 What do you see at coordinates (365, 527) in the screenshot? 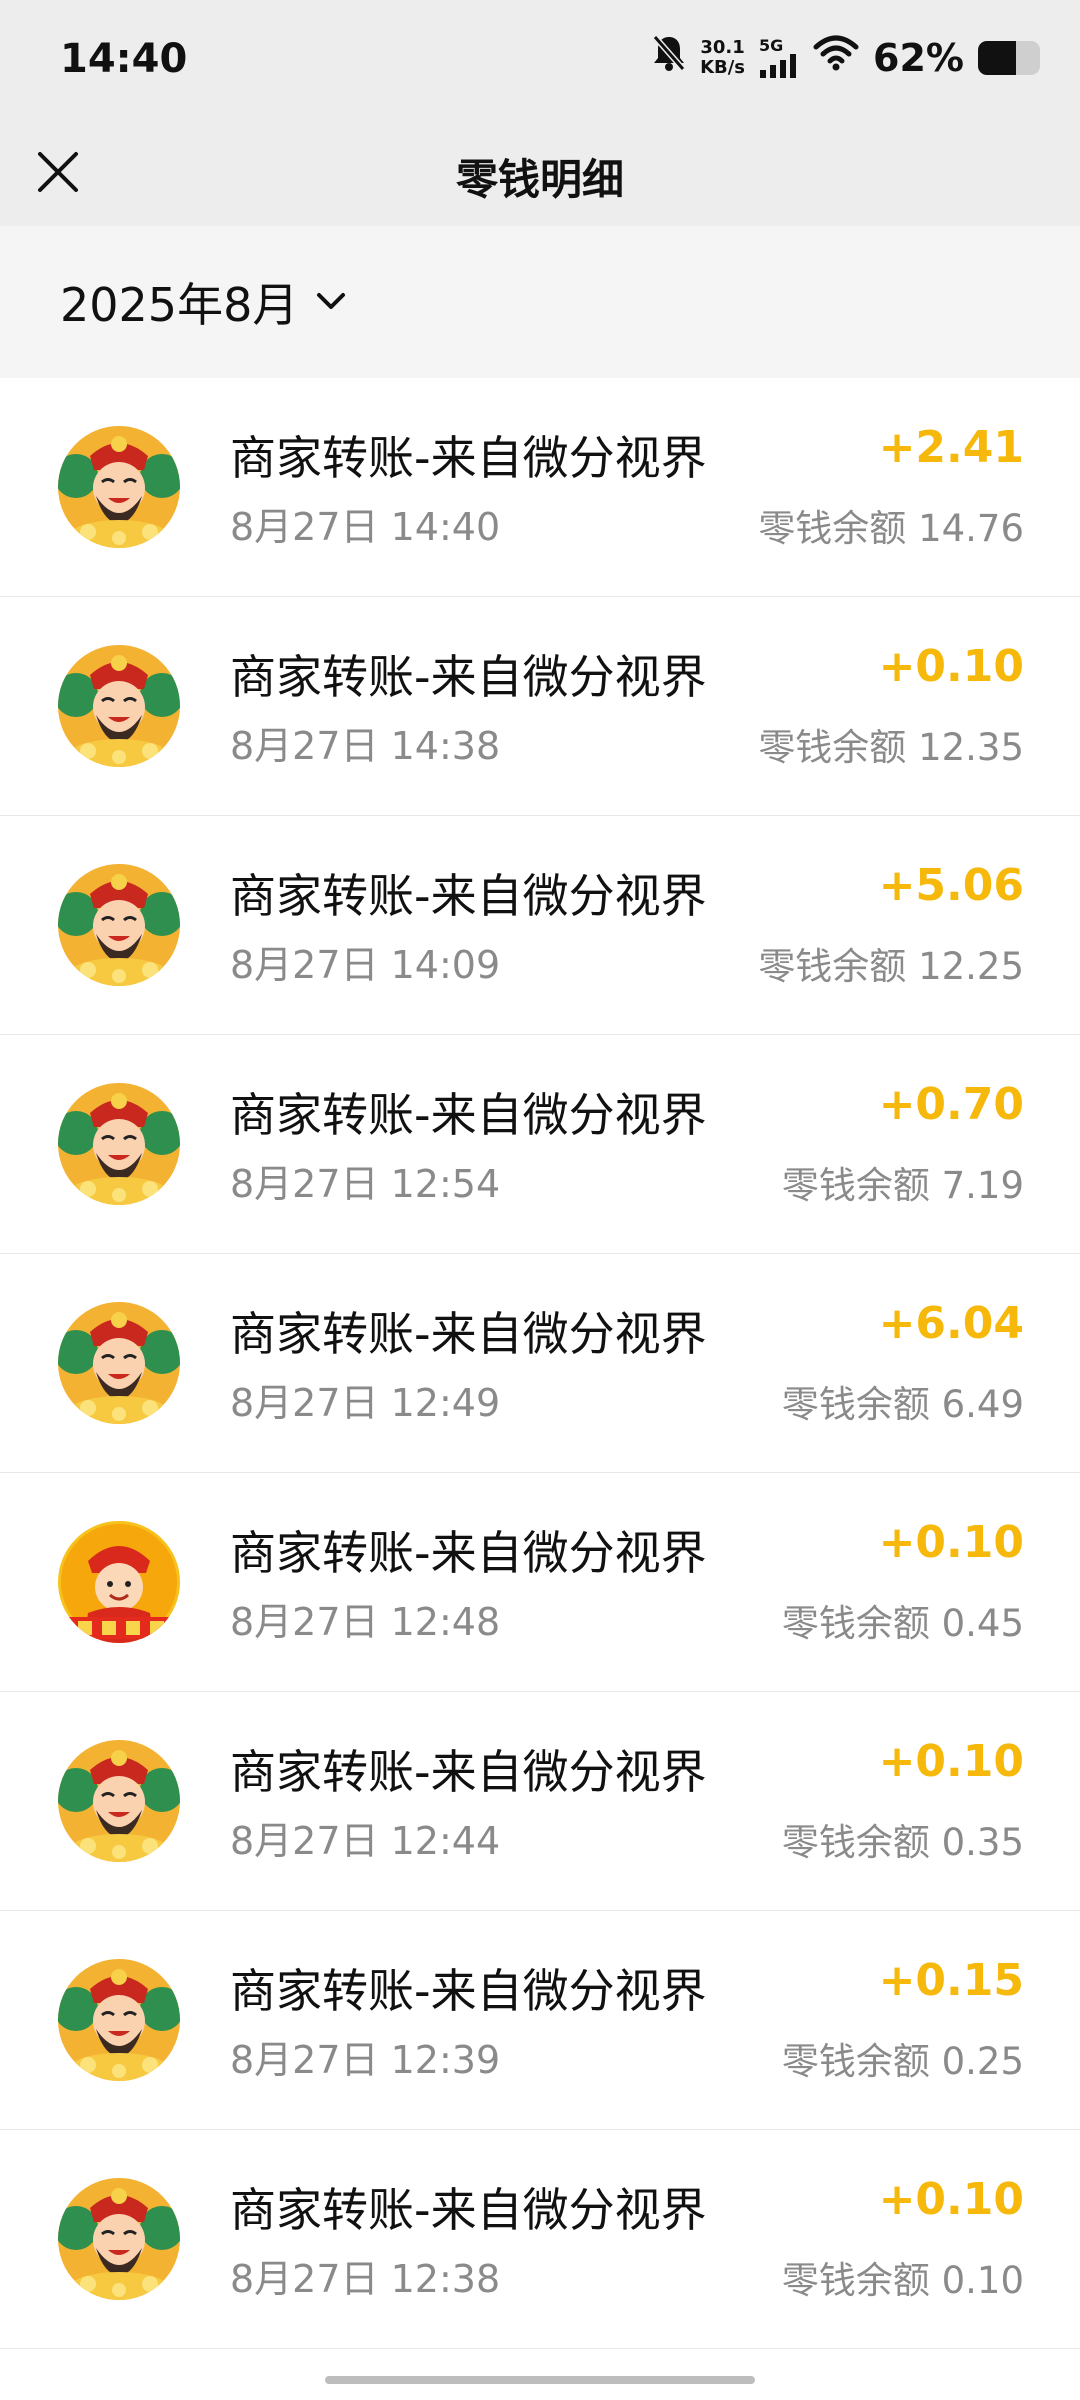
I see `transaction-time: 8月27日 14:40` at bounding box center [365, 527].